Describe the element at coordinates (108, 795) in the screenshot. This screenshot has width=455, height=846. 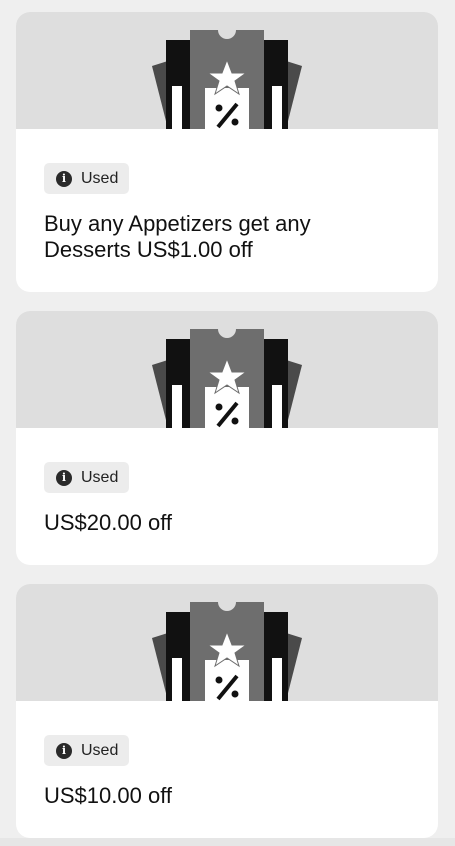
I see `coupon-title: US$10.00 off` at that location.